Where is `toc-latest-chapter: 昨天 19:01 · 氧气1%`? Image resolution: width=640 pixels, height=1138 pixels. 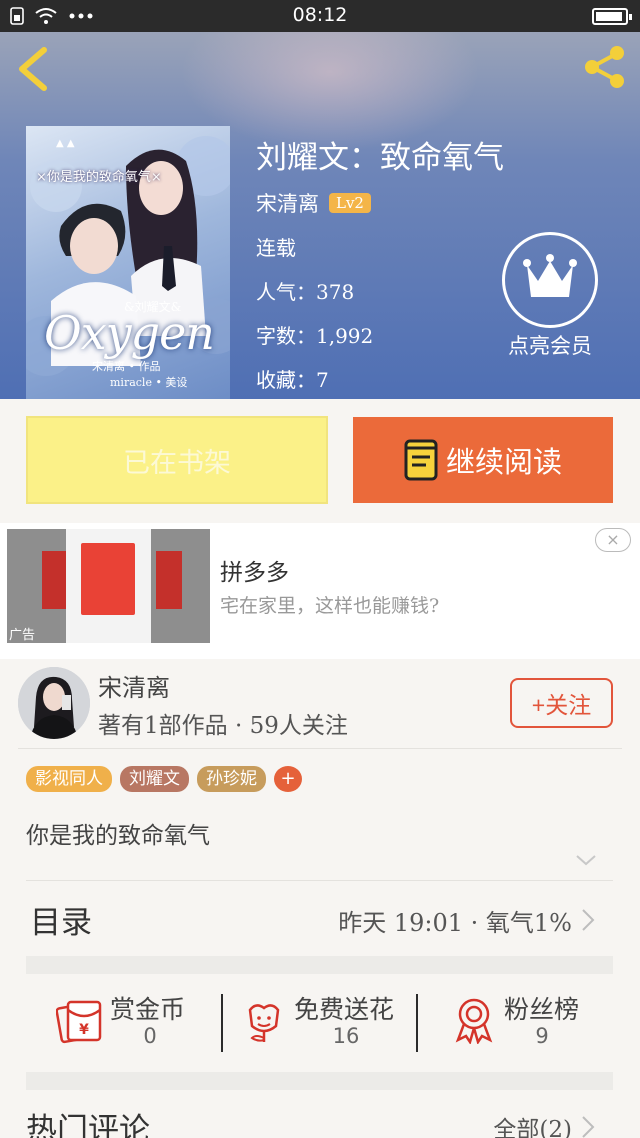 toc-latest-chapter: 昨天 19:01 · 氧气1% is located at coordinates (455, 923).